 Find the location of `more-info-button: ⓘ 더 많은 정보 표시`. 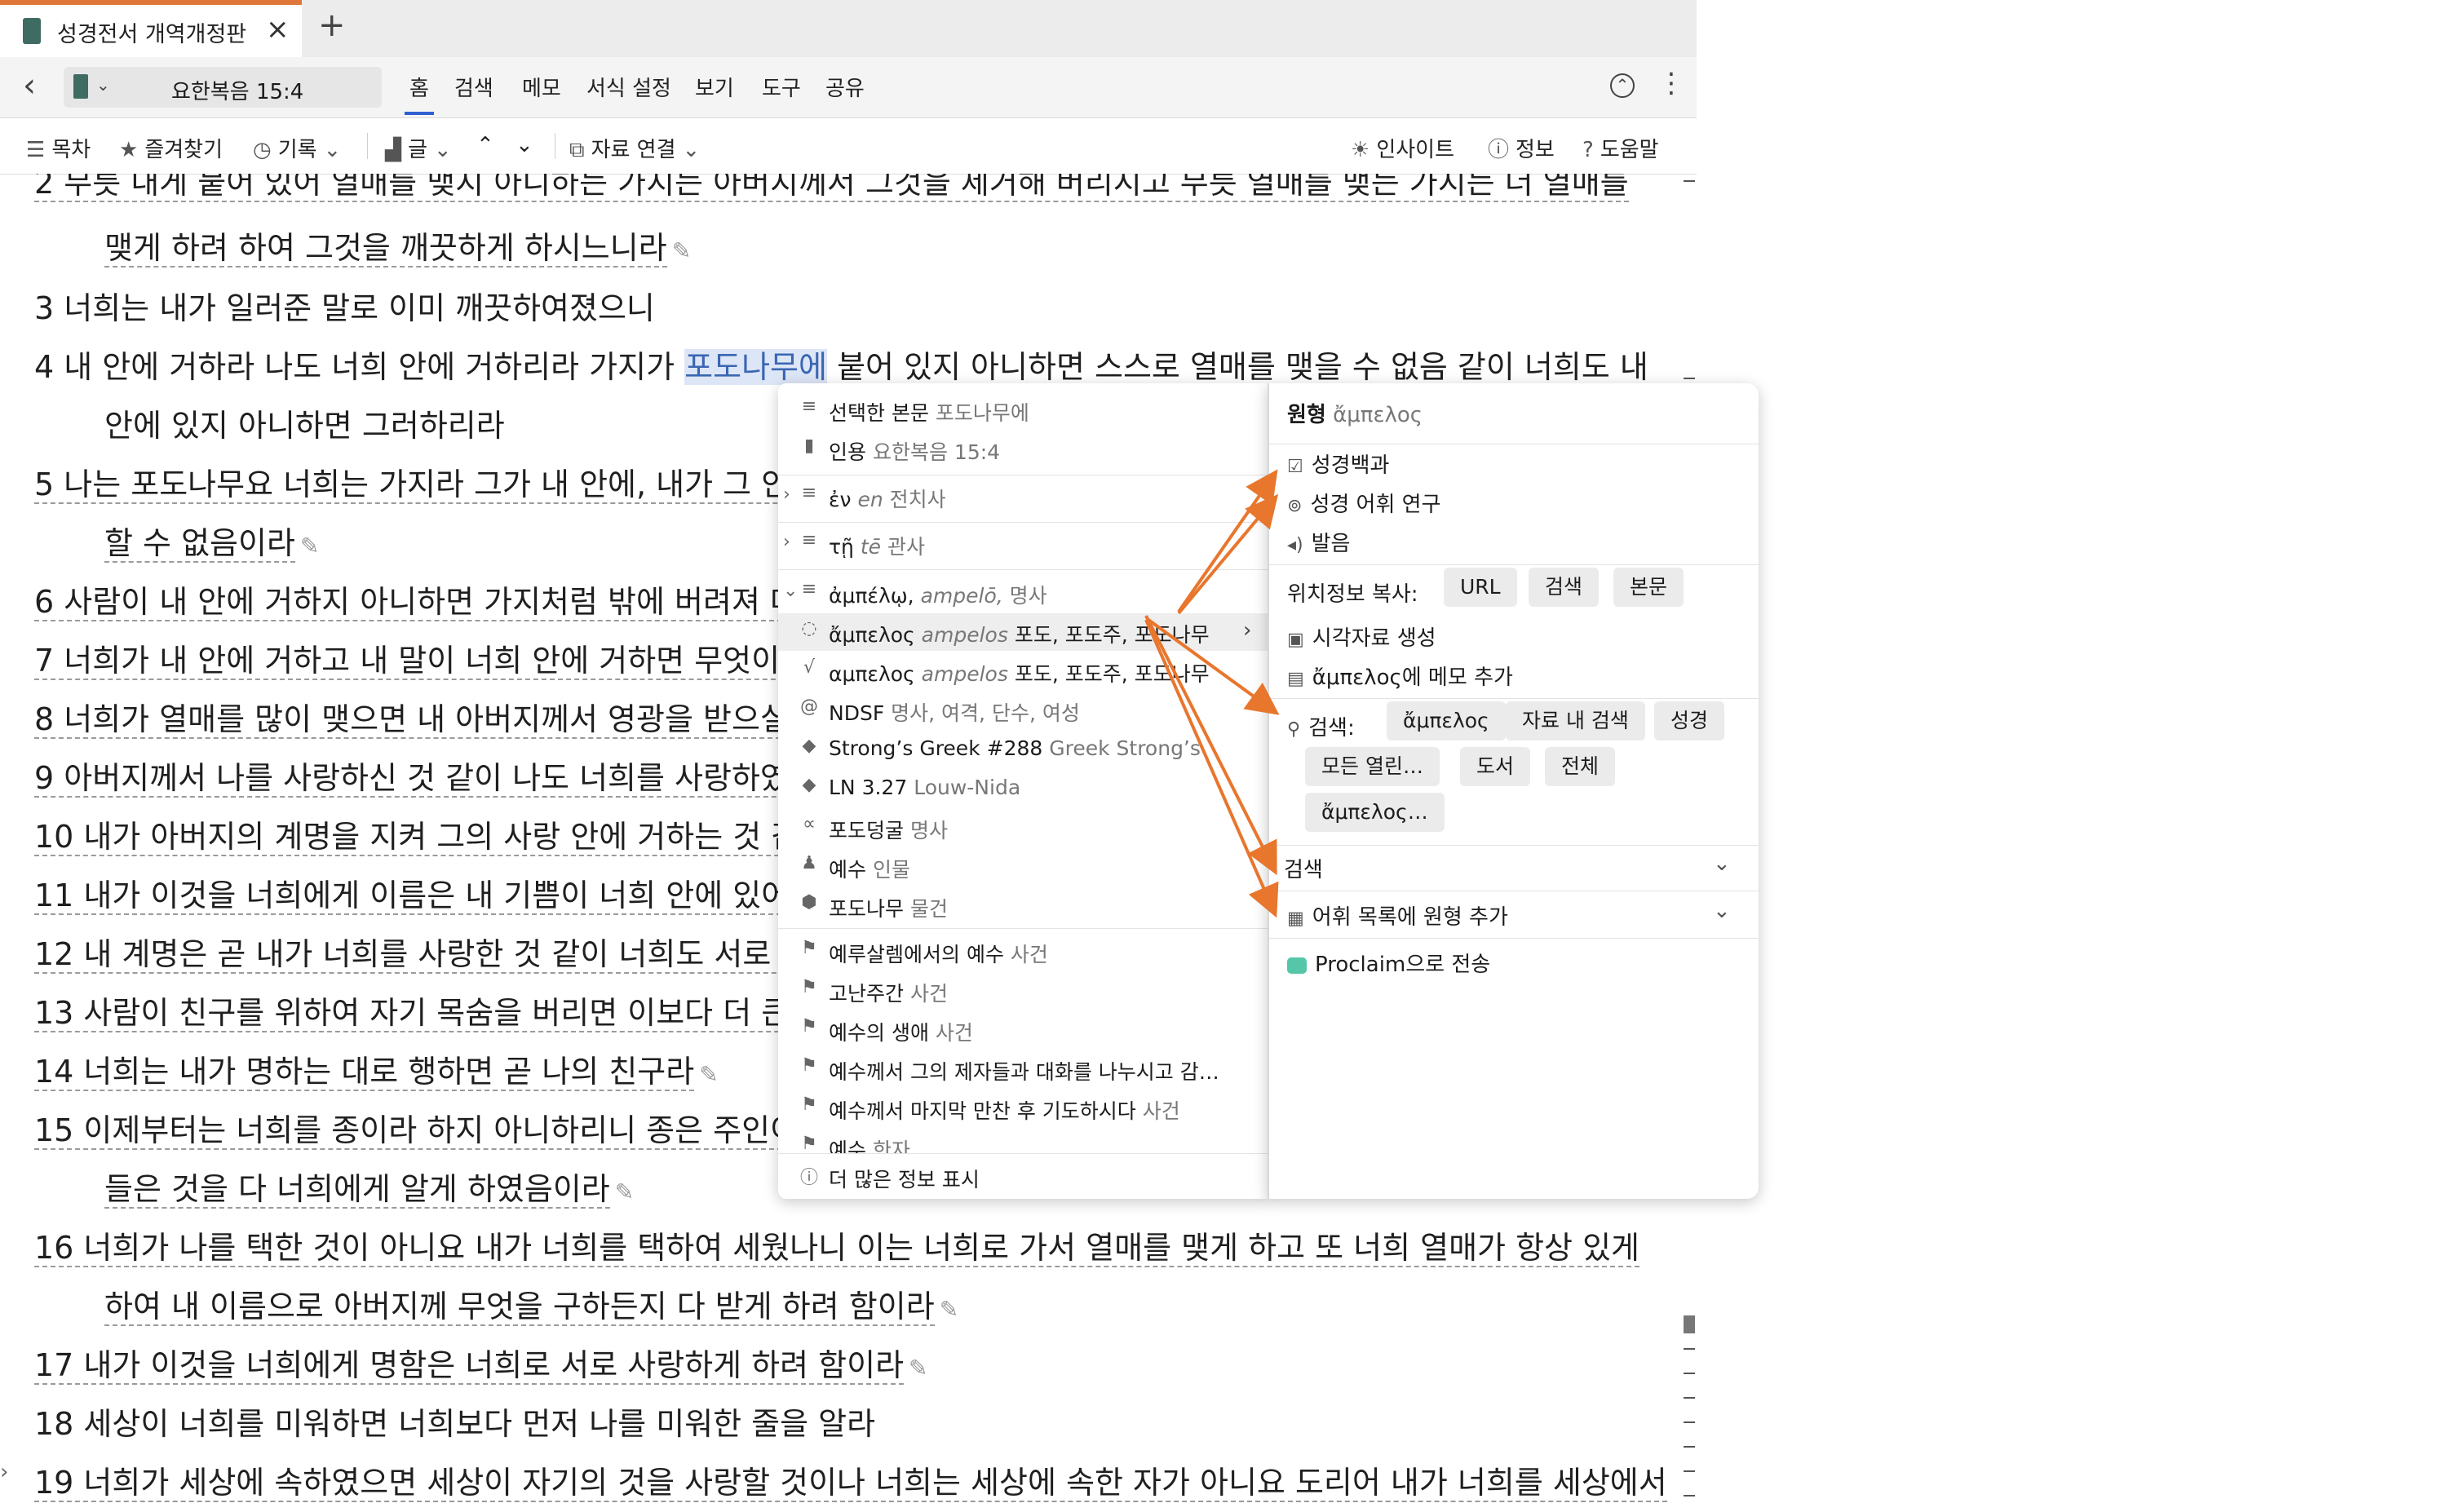

more-info-button: ⓘ 더 많은 정보 표시 is located at coordinates (1023, 1177).